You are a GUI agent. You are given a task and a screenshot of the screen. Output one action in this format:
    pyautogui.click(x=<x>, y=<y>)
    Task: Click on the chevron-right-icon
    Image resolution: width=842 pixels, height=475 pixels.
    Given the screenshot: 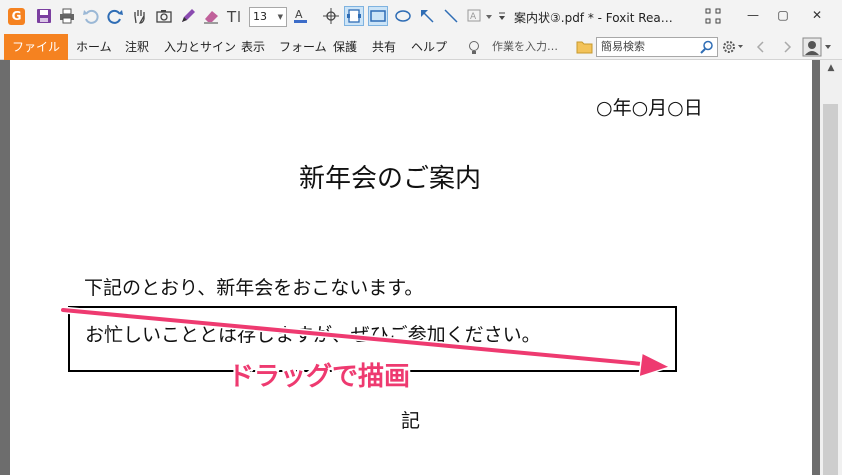 What is the action you would take?
    pyautogui.click(x=788, y=47)
    